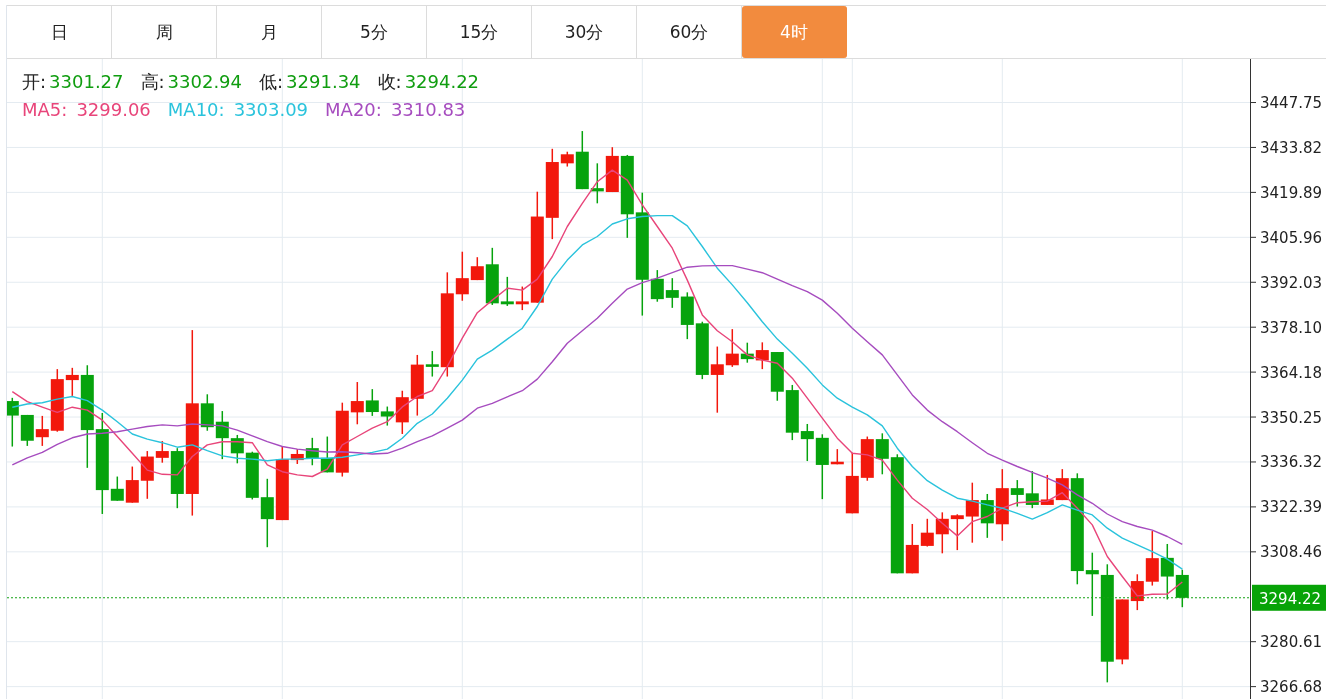 Image resolution: width=1326 pixels, height=699 pixels. Describe the element at coordinates (389, 82) in the screenshot. I see `price-label: 收:` at that location.